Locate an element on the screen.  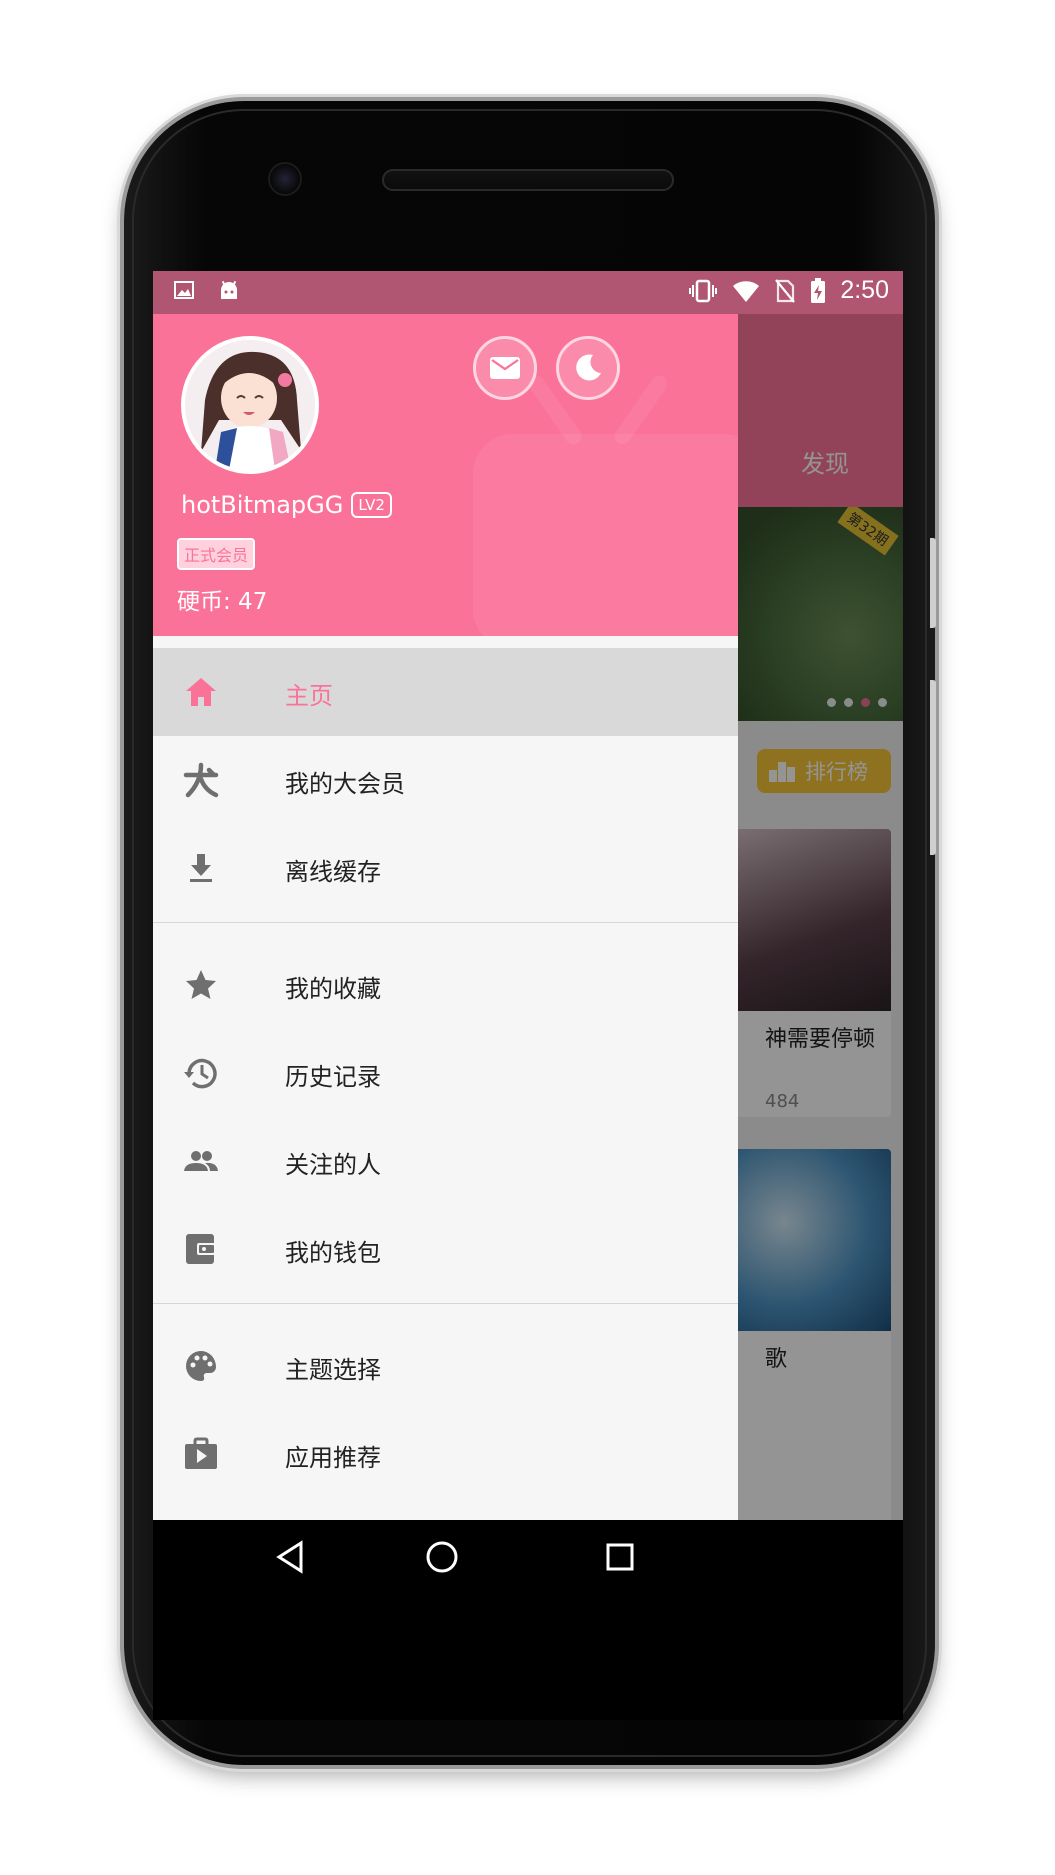
home-circle-icon is located at coordinates (442, 1557).